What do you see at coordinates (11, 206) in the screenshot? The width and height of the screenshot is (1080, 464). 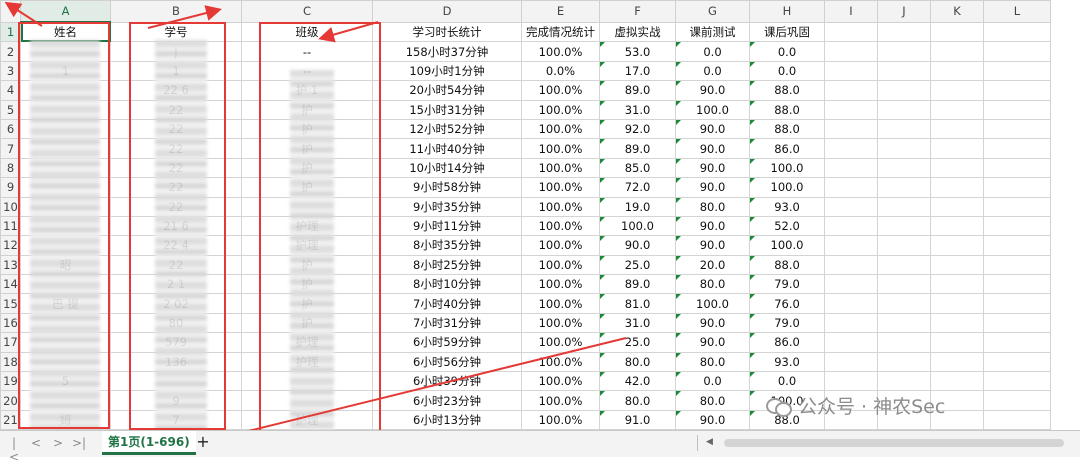 I see `row-header: 10` at bounding box center [11, 206].